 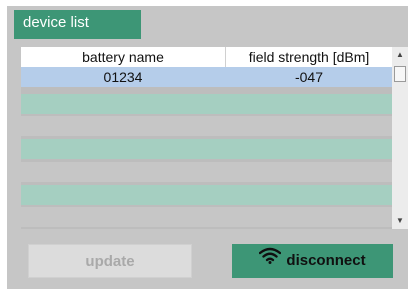 What do you see at coordinates (400, 55) in the screenshot?
I see `arrow-up-icon: ▲` at bounding box center [400, 55].